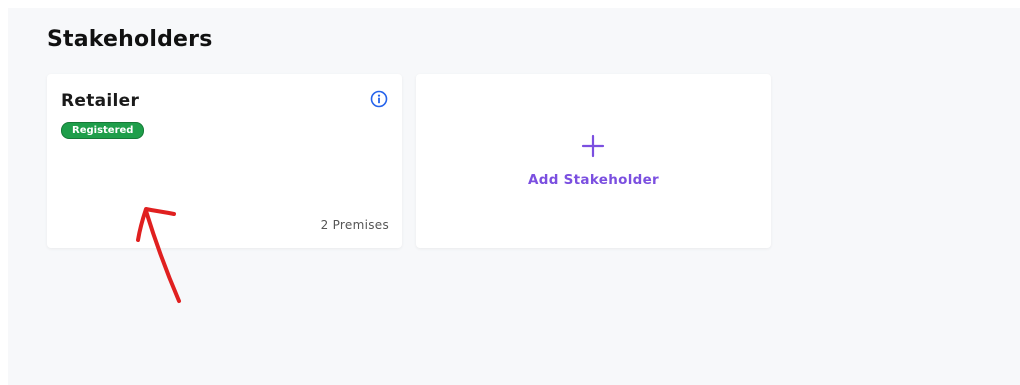 The height and width of the screenshot is (385, 1020). What do you see at coordinates (100, 101) in the screenshot?
I see `stakeholder-name: Retailer` at bounding box center [100, 101].